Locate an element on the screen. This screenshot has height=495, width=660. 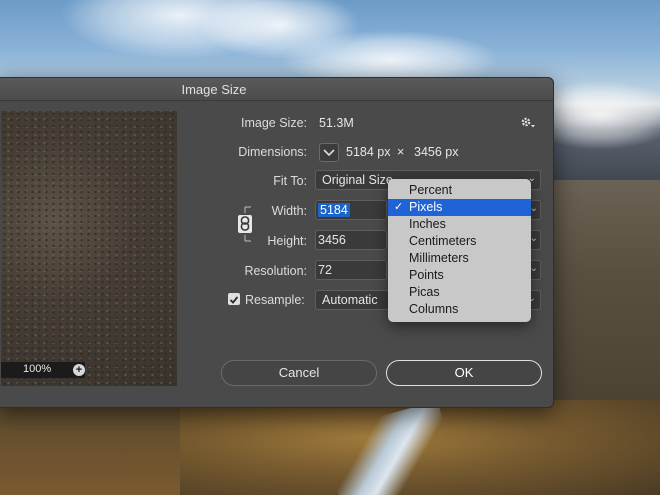
menu-item-centimeters: Centimeters is located at coordinates (459, 241).